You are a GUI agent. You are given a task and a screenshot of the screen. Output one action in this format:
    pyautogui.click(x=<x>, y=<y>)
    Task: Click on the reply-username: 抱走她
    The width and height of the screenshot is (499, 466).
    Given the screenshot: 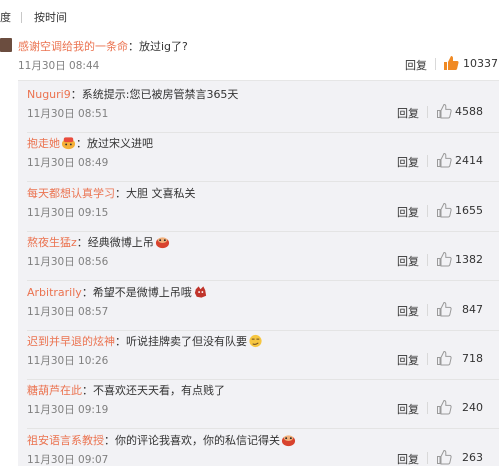 What is the action you would take?
    pyautogui.click(x=43, y=143)
    